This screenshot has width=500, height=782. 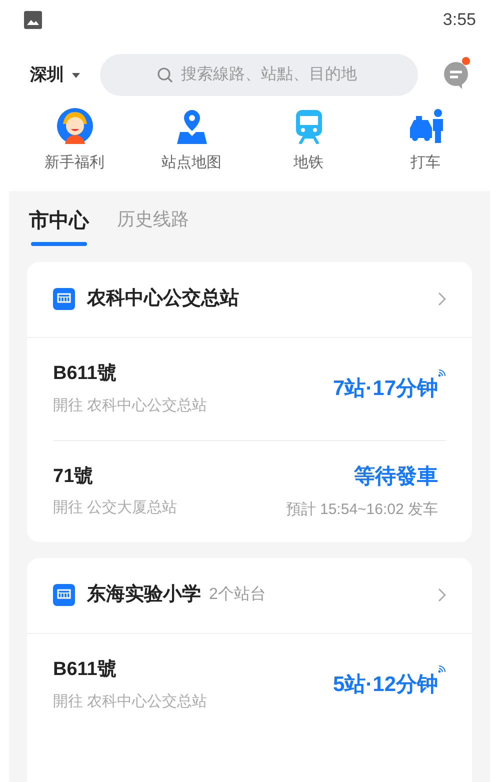 What do you see at coordinates (249, 389) in the screenshot?
I see `route-row: B611號 開往 农科中心公交总站 7站·17分钟` at bounding box center [249, 389].